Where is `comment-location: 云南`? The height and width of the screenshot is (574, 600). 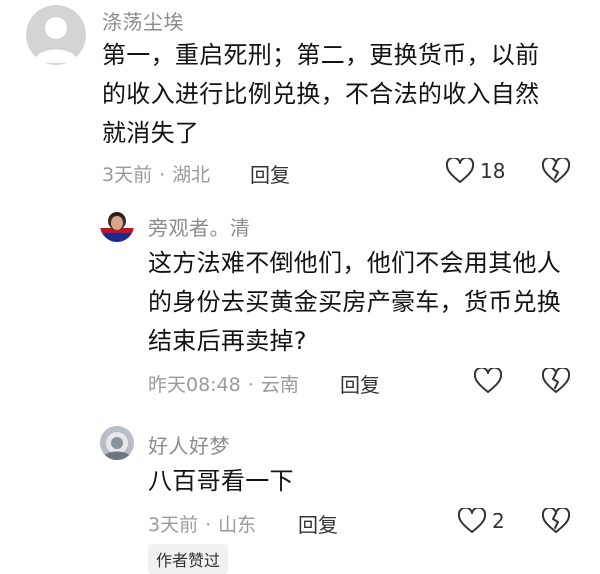
comment-location: 云南 is located at coordinates (279, 385).